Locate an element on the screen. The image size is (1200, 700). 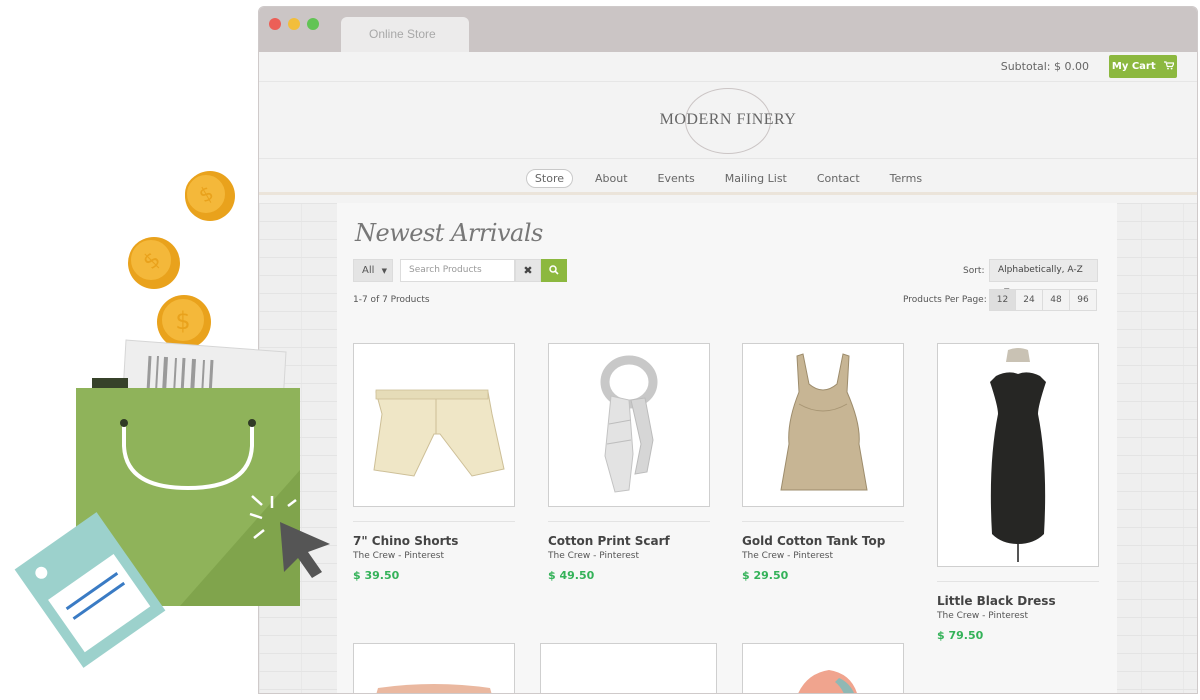
nav-item-events: Events is located at coordinates (676, 178).